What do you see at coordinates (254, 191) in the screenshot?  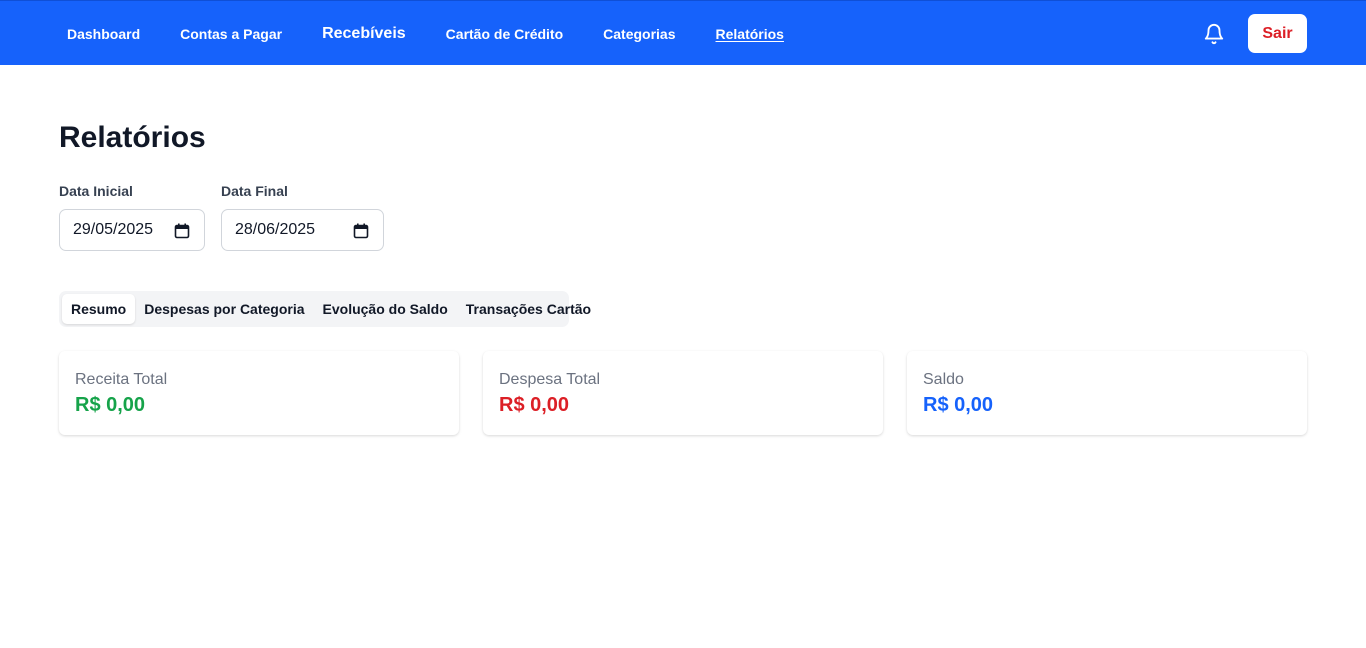 I see `end-date-label: Data Final` at bounding box center [254, 191].